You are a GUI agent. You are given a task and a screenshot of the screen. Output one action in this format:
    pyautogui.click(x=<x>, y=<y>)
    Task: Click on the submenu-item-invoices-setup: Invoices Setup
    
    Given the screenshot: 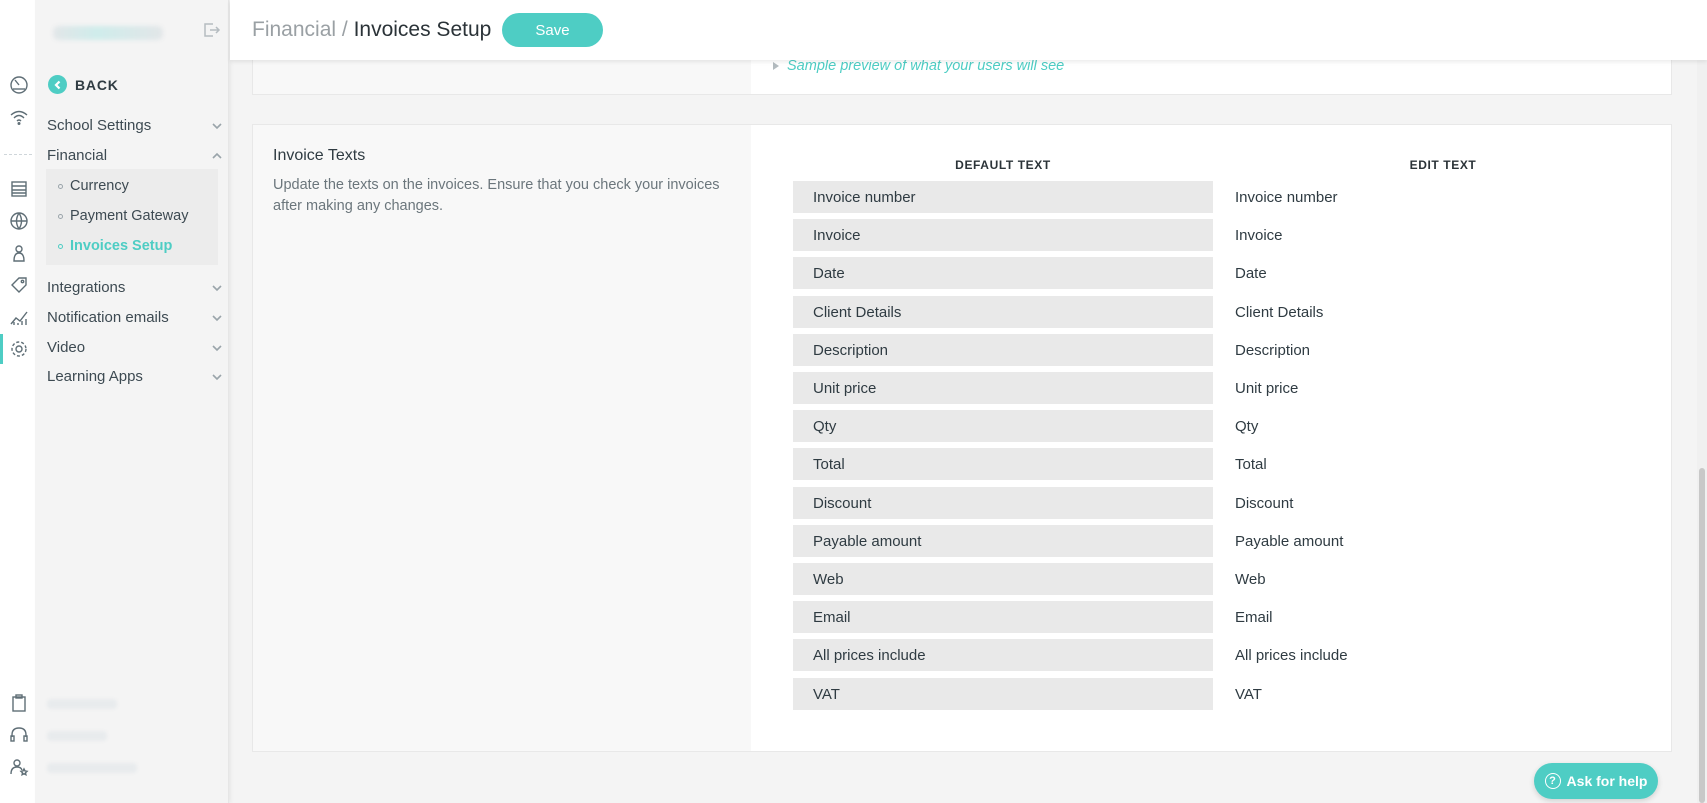 What is the action you would take?
    pyautogui.click(x=115, y=246)
    